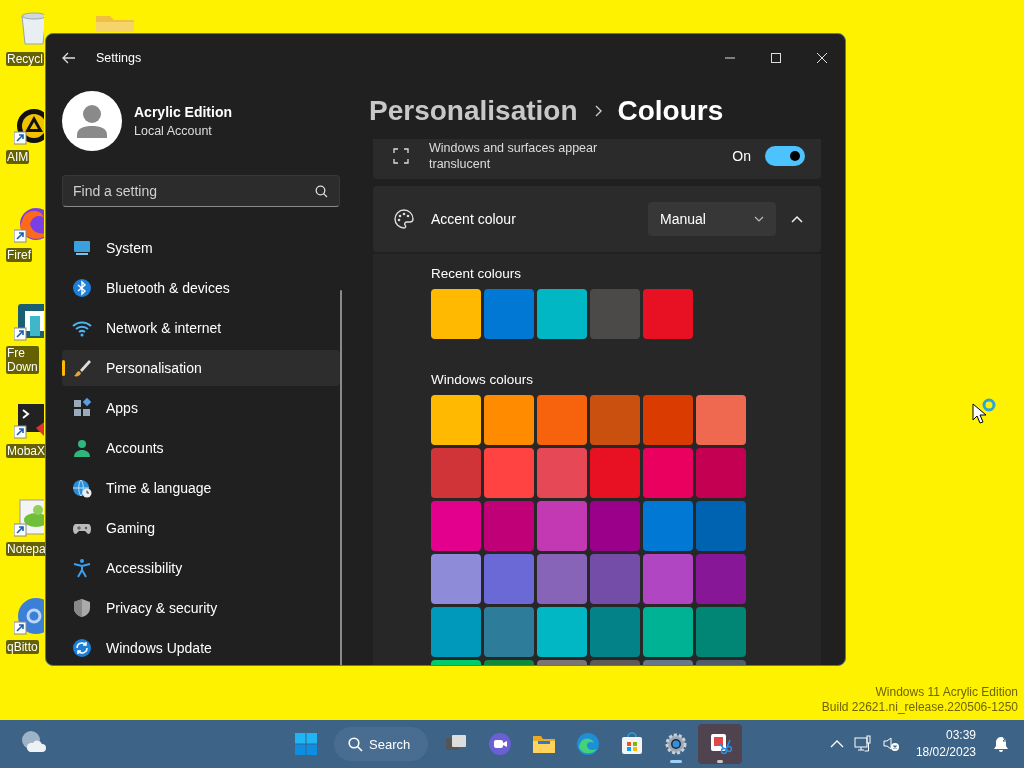 This screenshot has width=1024, height=768. I want to click on avatar-icon, so click(92, 121).